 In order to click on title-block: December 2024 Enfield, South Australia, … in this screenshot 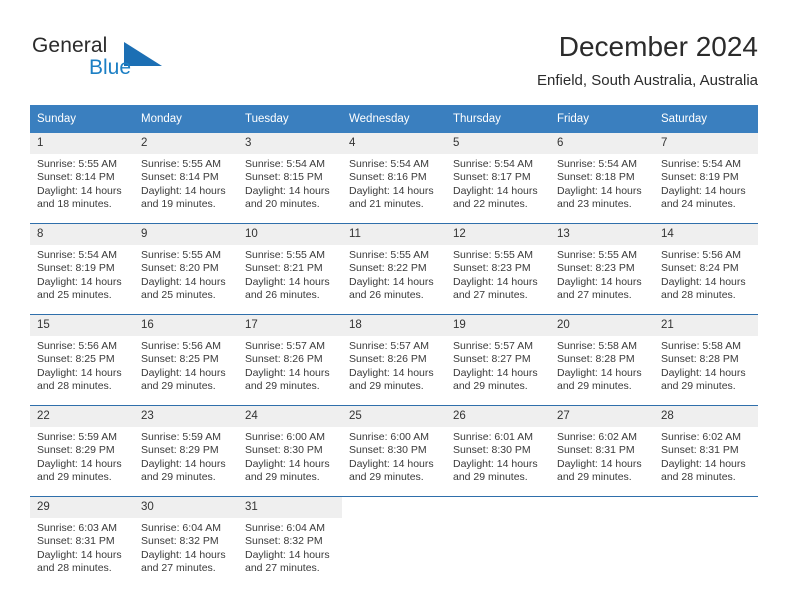, I will do `click(647, 60)`.